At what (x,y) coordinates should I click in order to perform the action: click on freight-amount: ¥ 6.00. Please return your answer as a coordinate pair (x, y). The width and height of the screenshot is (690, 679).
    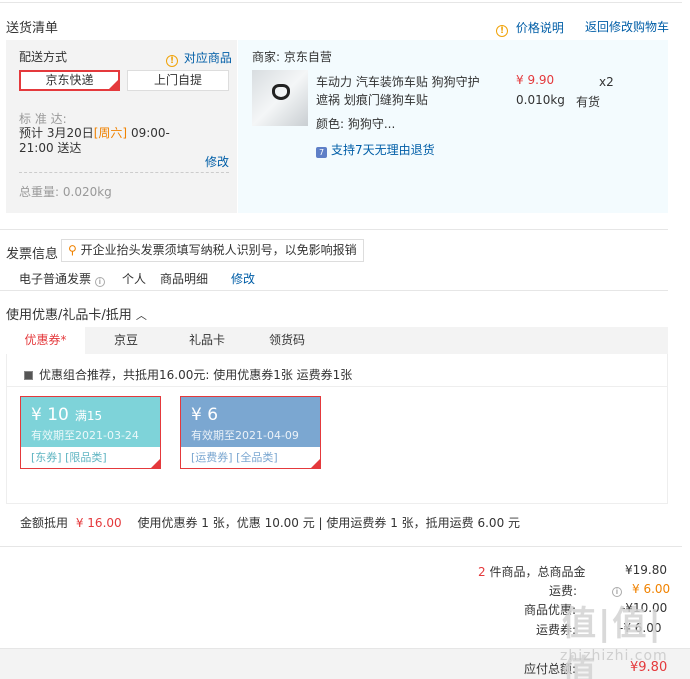
    Looking at the image, I should click on (651, 589).